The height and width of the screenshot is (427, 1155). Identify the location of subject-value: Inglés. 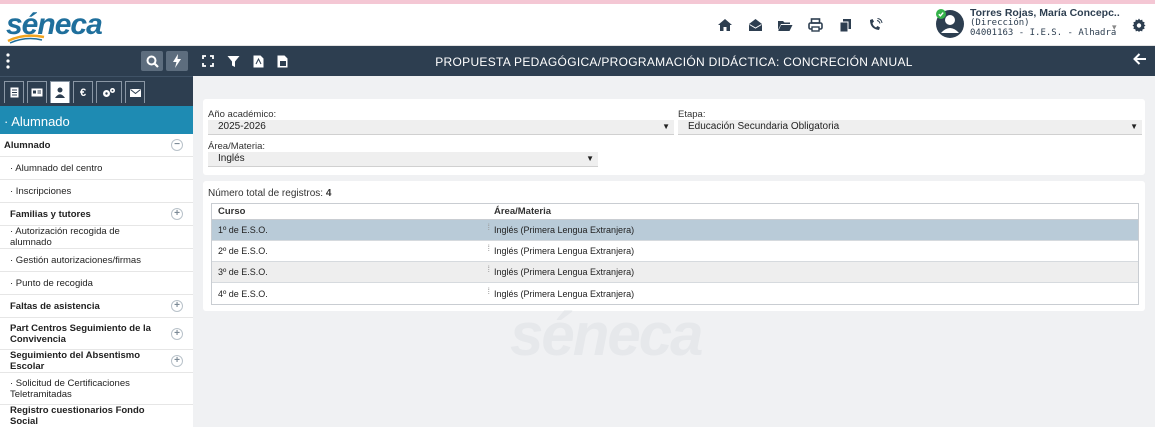
(231, 158).